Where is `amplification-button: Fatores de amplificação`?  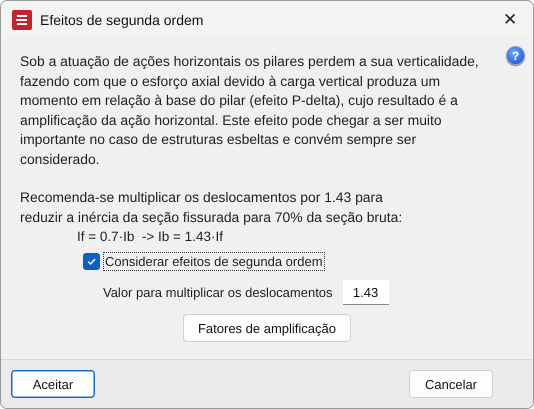
amplification-button: Fatores de amplificação is located at coordinates (266, 328).